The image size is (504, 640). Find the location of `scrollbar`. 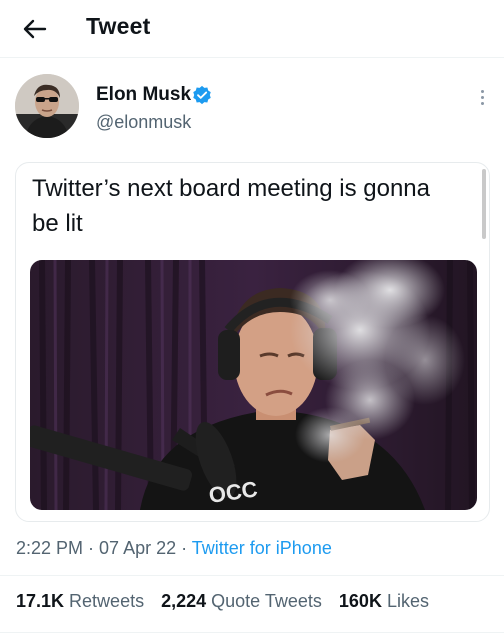

scrollbar is located at coordinates (484, 204).